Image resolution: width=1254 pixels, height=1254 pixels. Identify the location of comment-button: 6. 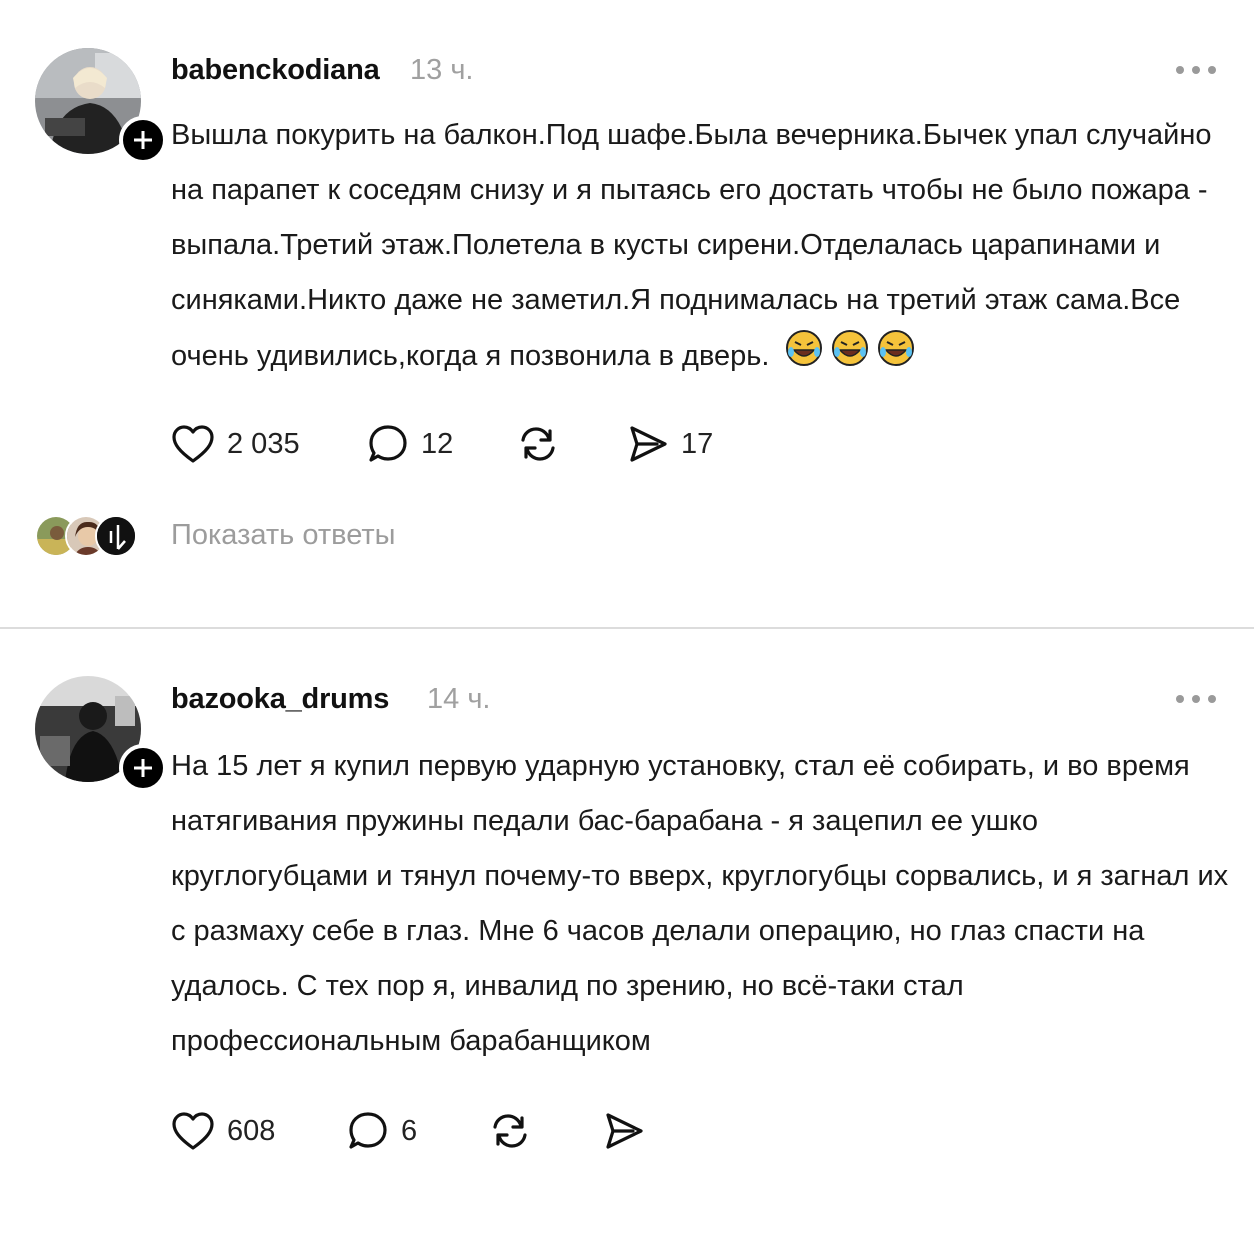
(382, 1131).